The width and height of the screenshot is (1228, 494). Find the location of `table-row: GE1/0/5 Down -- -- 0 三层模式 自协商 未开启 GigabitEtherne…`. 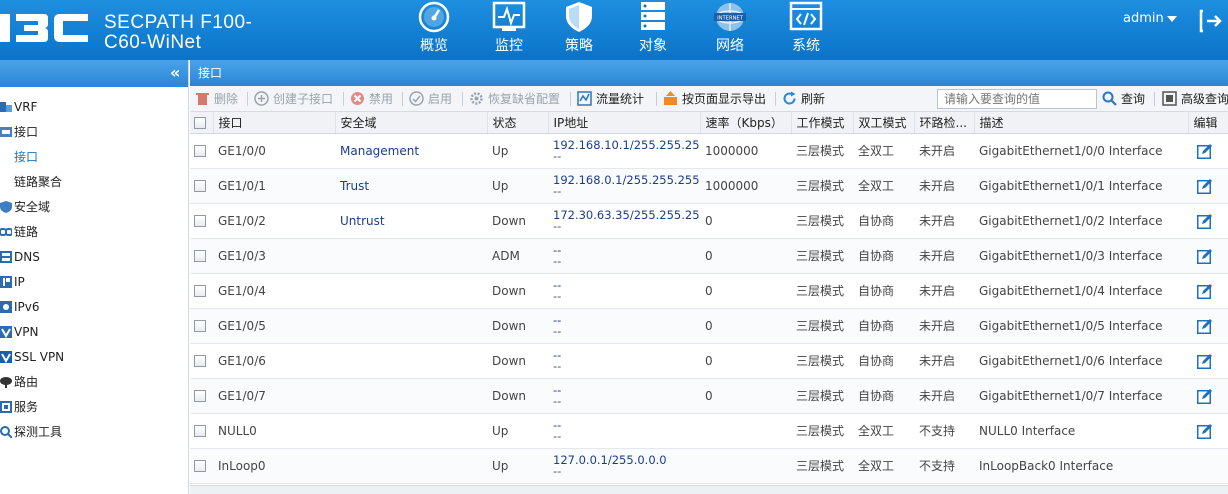

table-row: GE1/0/5 Down -- -- 0 三层模式 自协商 未开启 GigabitEtherne… is located at coordinates (709, 326).